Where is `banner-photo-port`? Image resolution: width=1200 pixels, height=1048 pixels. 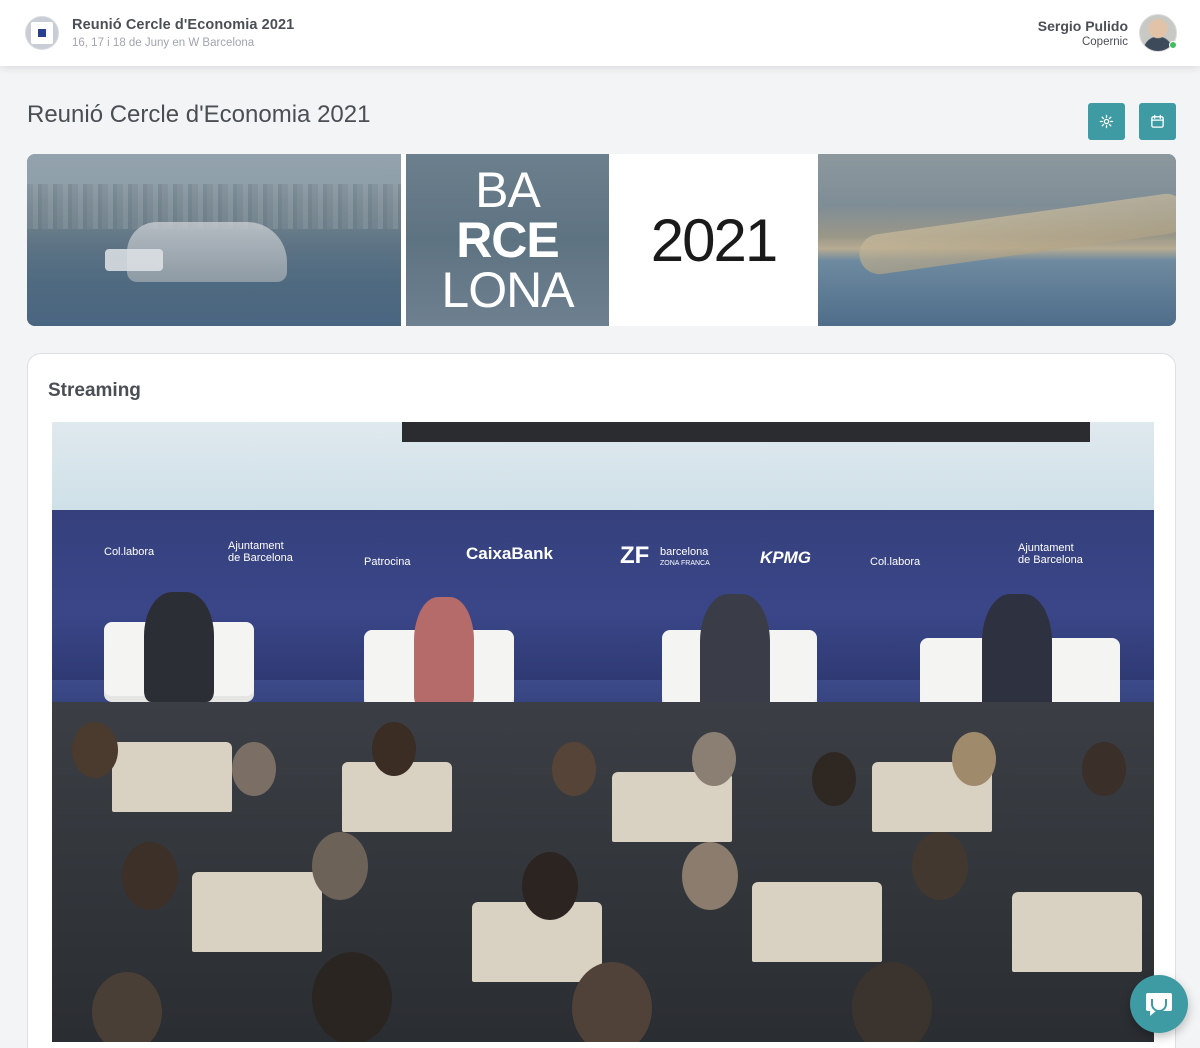
banner-photo-port is located at coordinates (214, 240).